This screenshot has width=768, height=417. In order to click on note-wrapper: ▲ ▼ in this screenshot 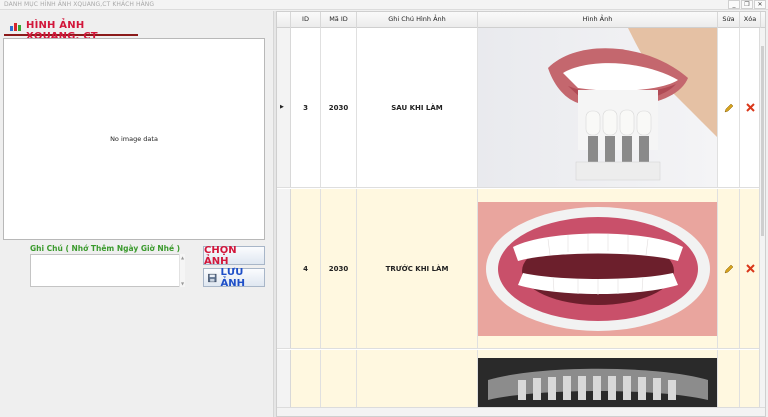, I will do `click(107, 270)`.